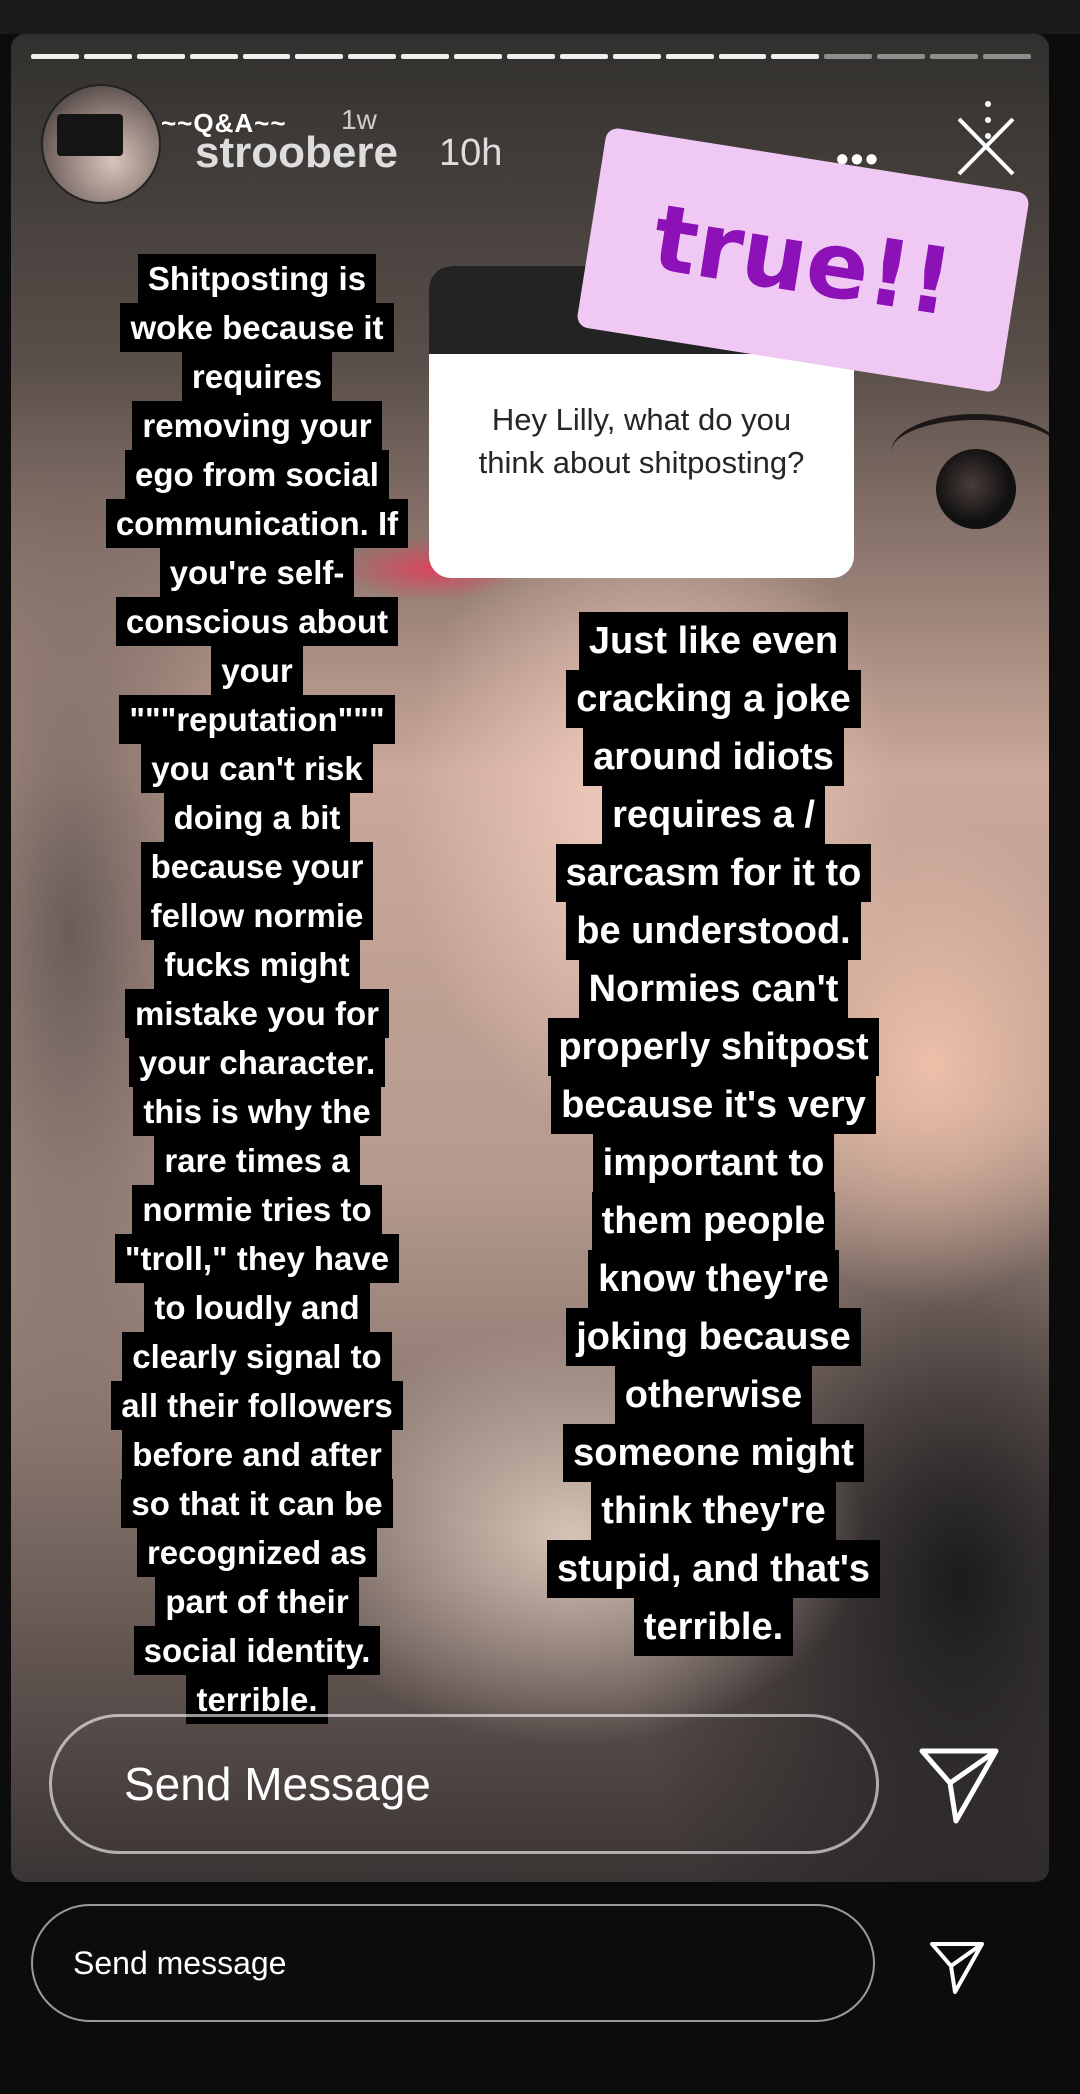 This screenshot has height=2094, width=1080. Describe the element at coordinates (257, 278) in the screenshot. I see `text-line: Shitposting is` at that location.